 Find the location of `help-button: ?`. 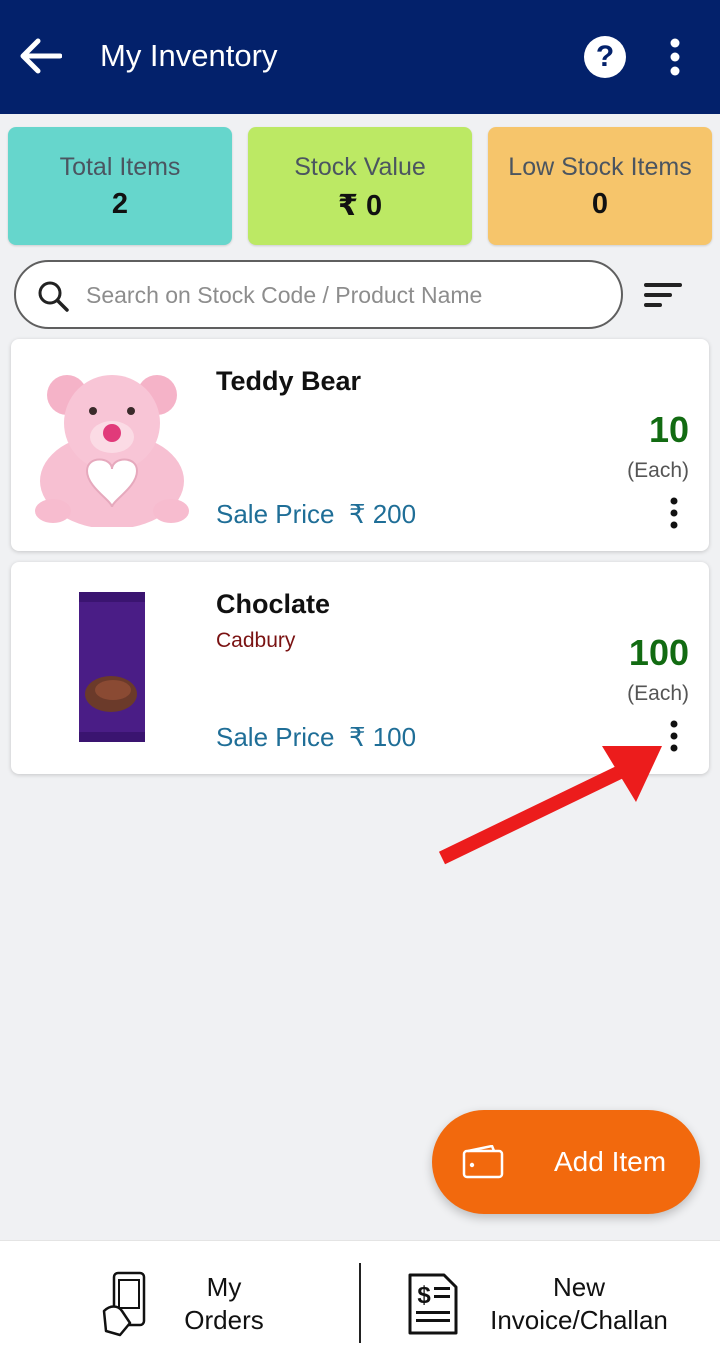

help-button: ? is located at coordinates (605, 57).